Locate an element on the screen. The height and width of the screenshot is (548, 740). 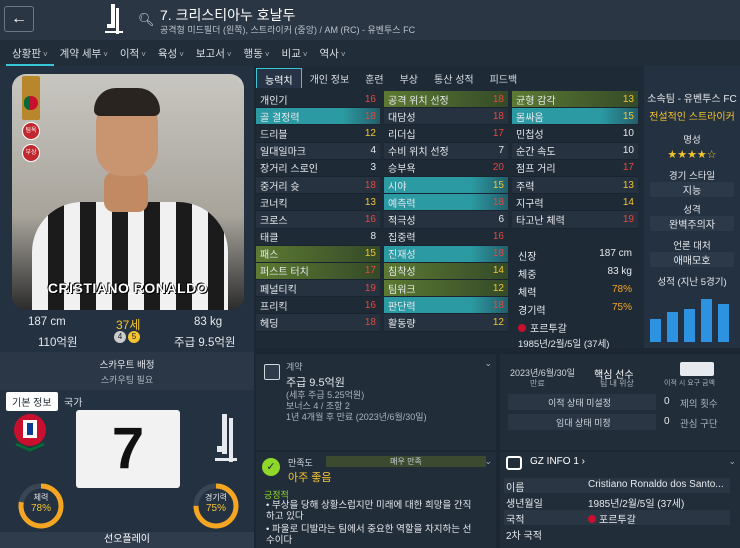
form-bar is located at coordinates (706, 320).